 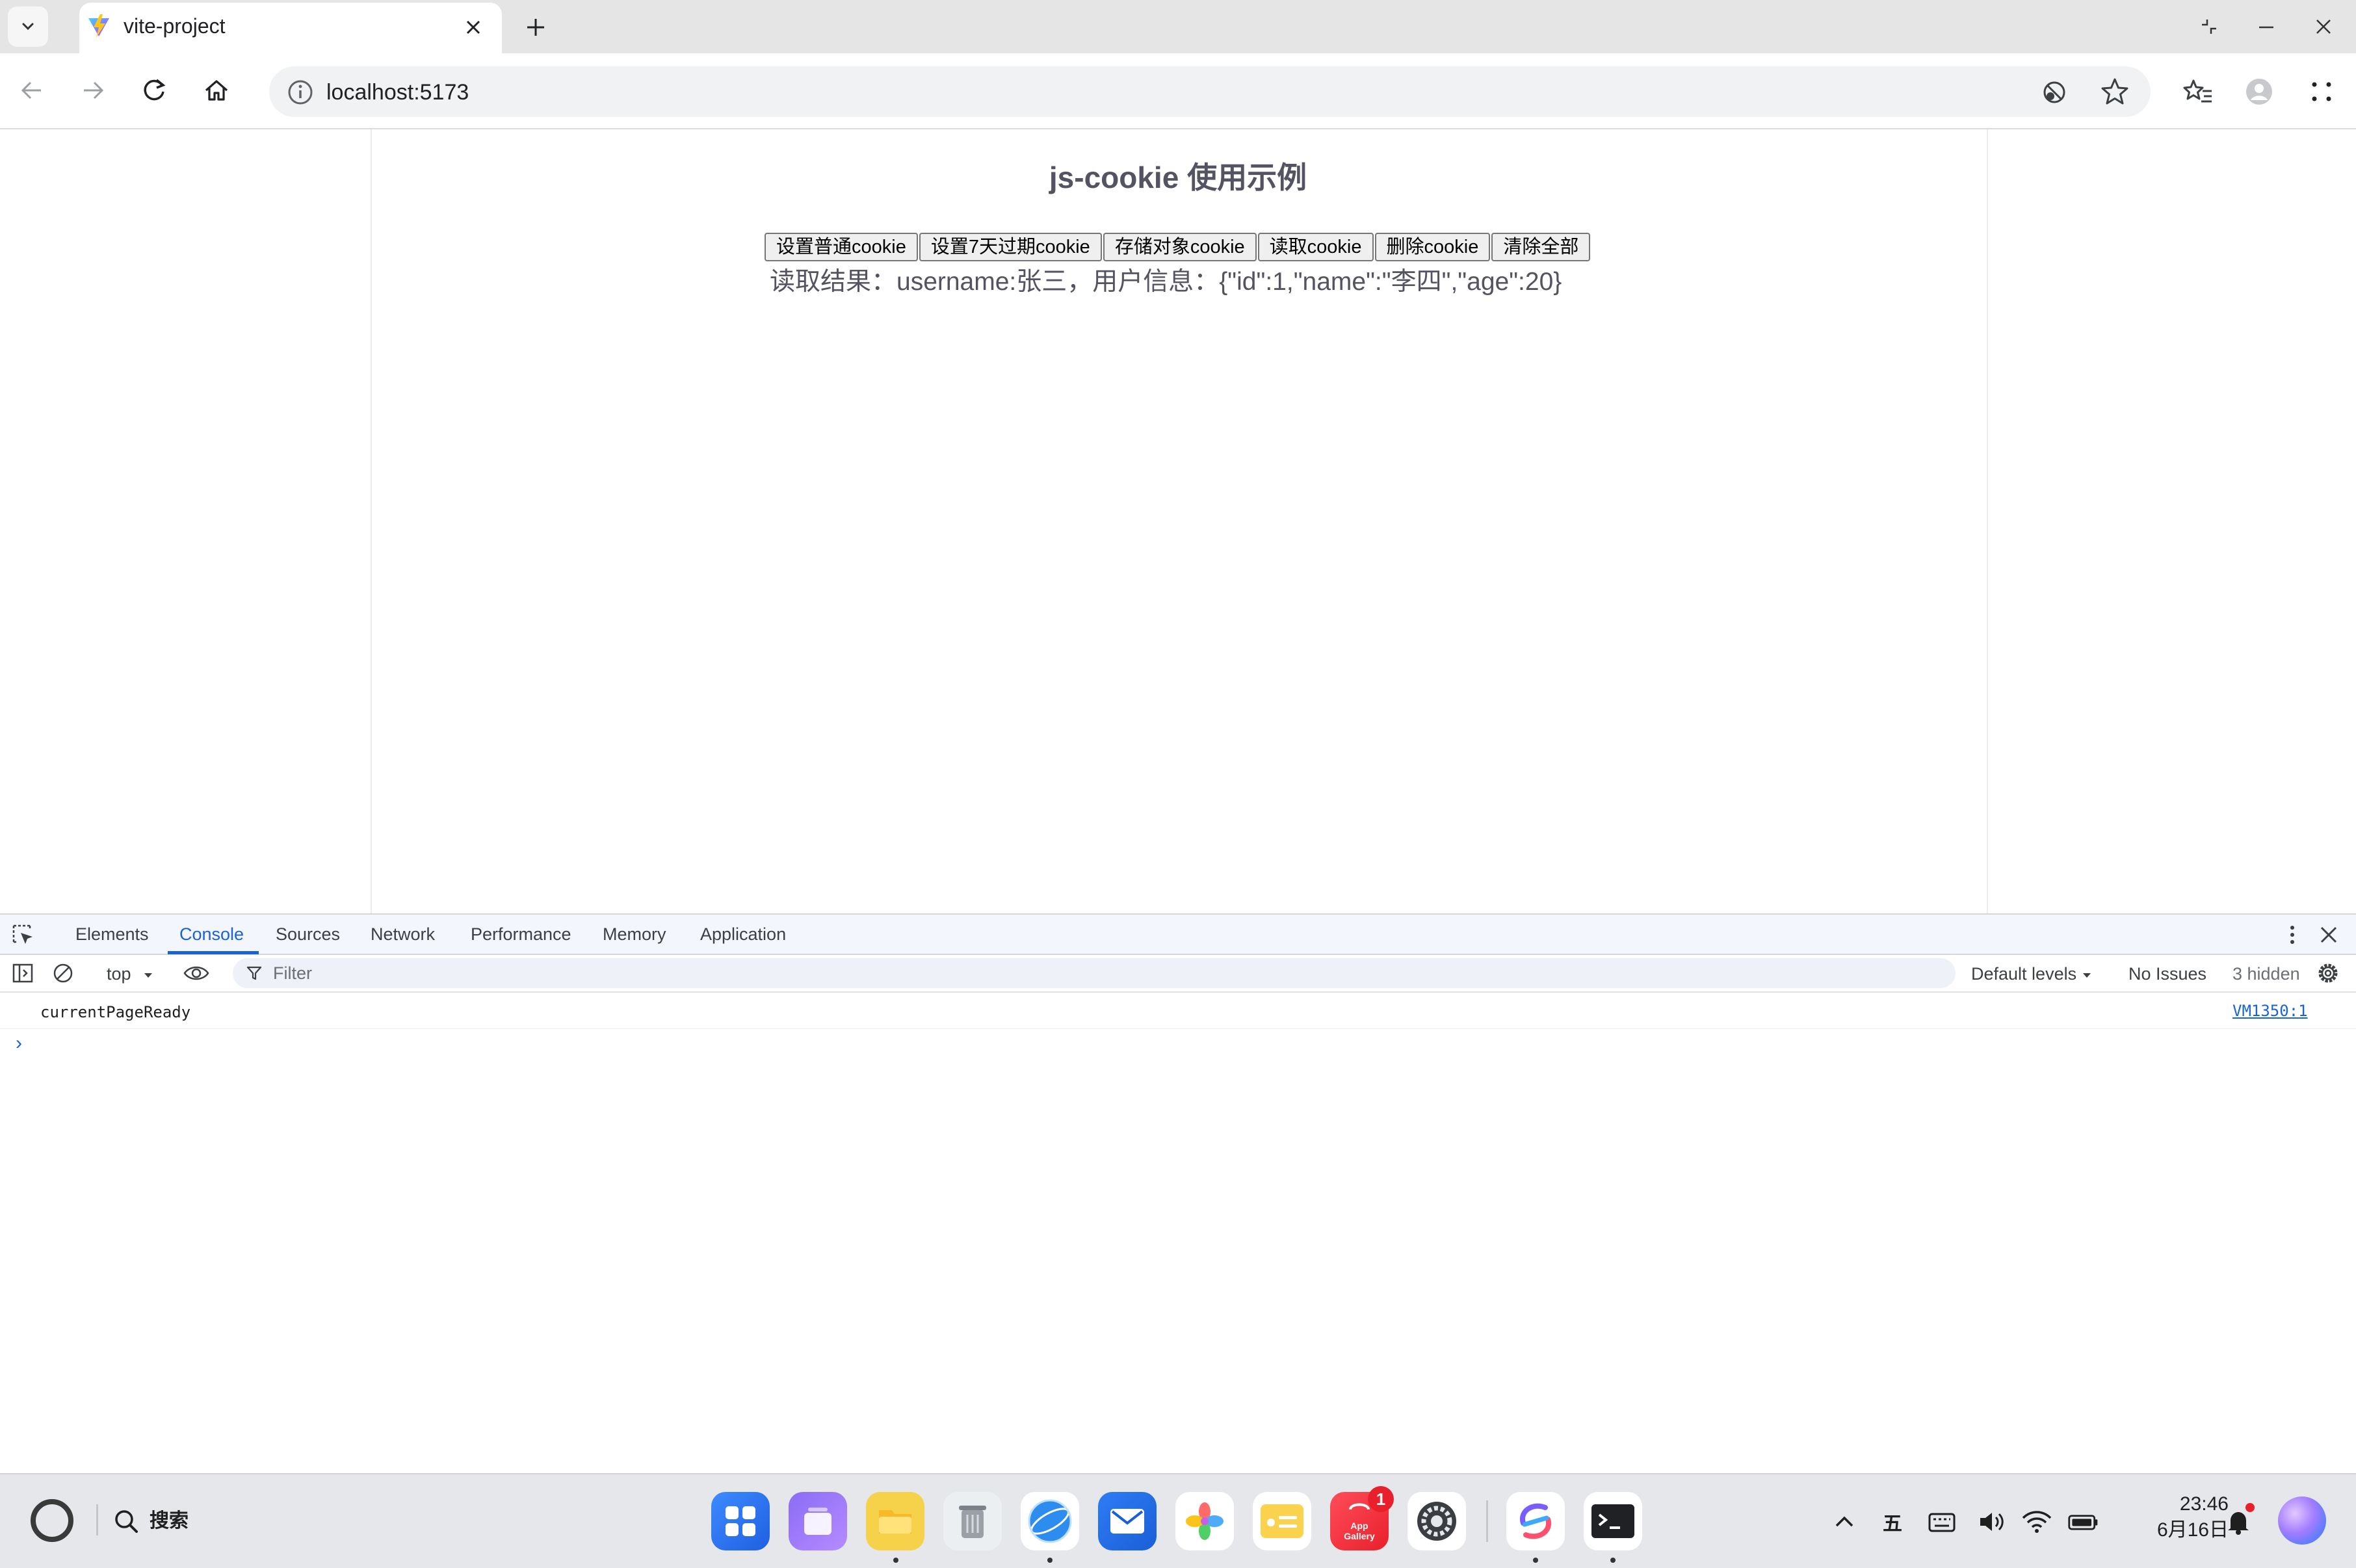 I want to click on close-window-button, so click(x=2323, y=26).